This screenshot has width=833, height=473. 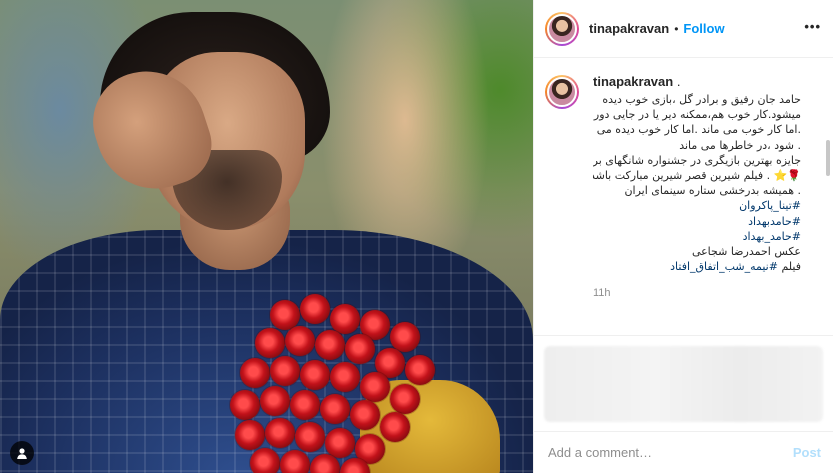 I want to click on comments-scrollbar, so click(x=828, y=158).